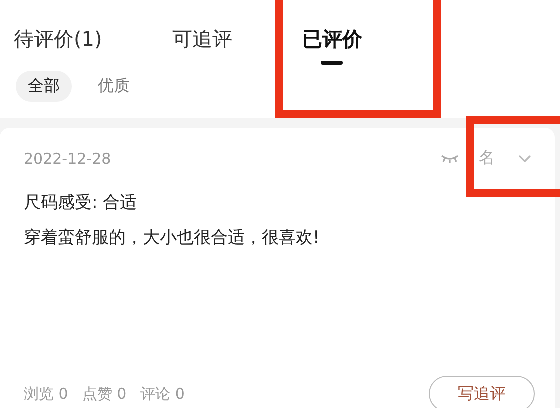 This screenshot has width=560, height=408. I want to click on stat-count: 点赞 0, so click(104, 394).